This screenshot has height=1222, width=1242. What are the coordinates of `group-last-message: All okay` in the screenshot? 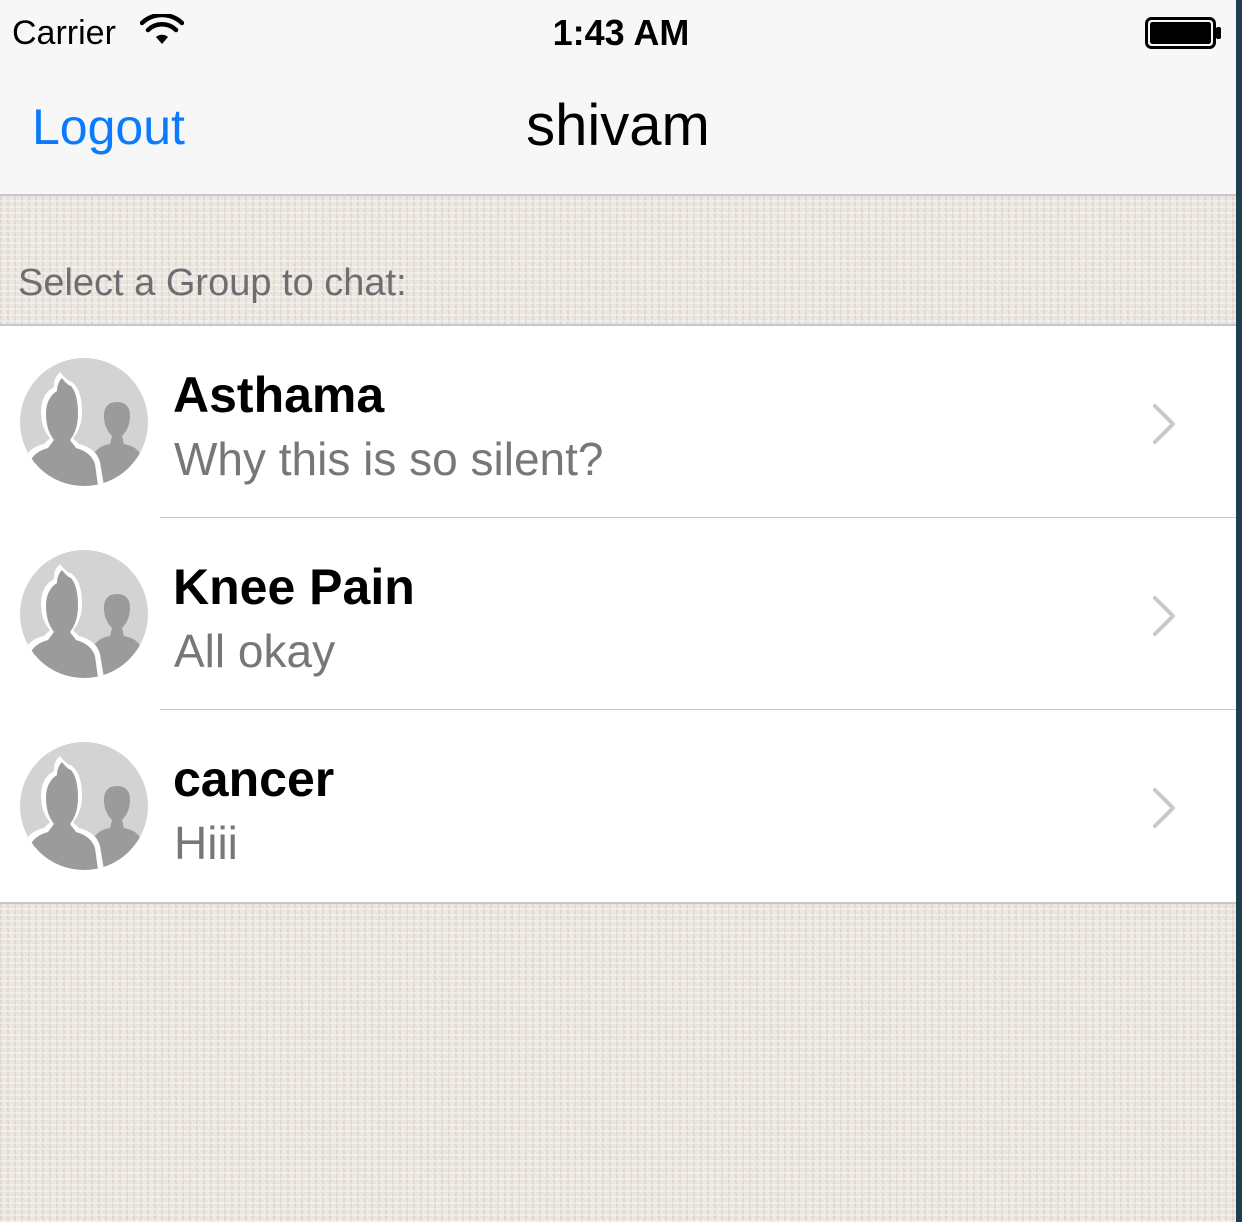 It's located at (255, 651).